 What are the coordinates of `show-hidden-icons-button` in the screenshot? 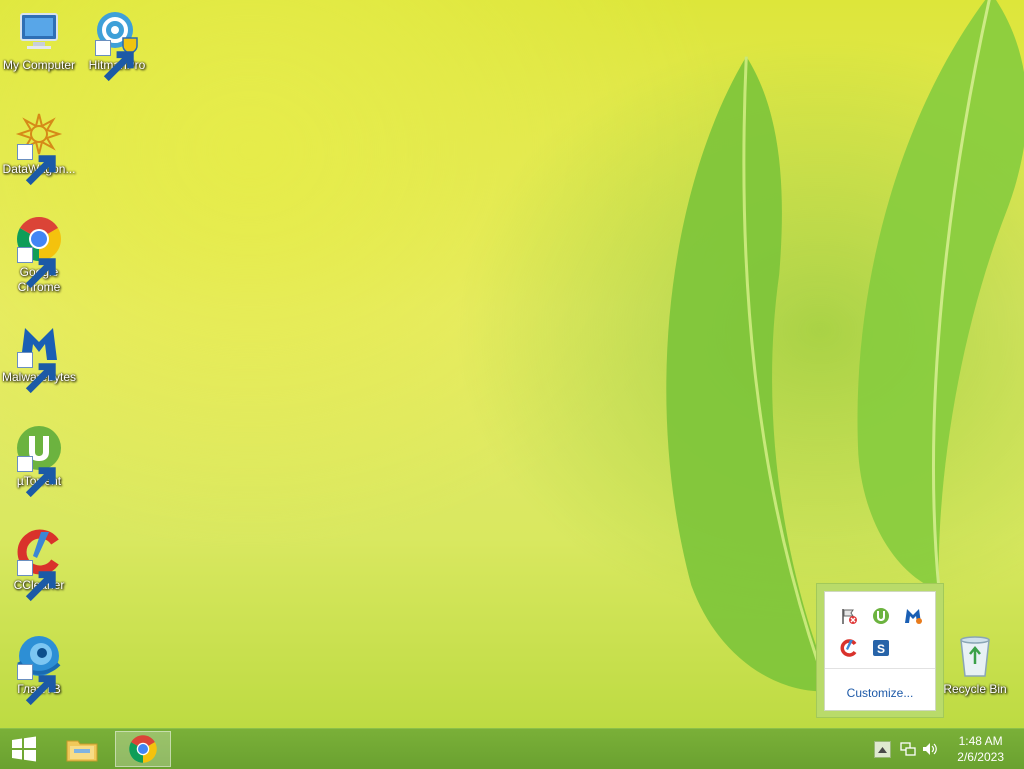 It's located at (882, 749).